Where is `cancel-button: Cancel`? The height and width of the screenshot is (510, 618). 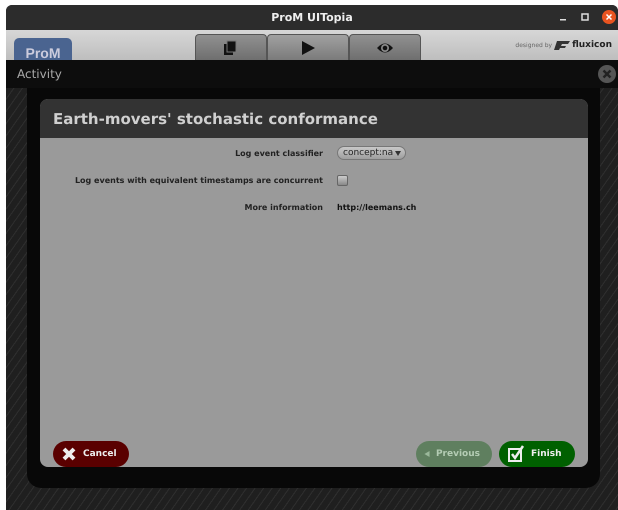 cancel-button: Cancel is located at coordinates (91, 454).